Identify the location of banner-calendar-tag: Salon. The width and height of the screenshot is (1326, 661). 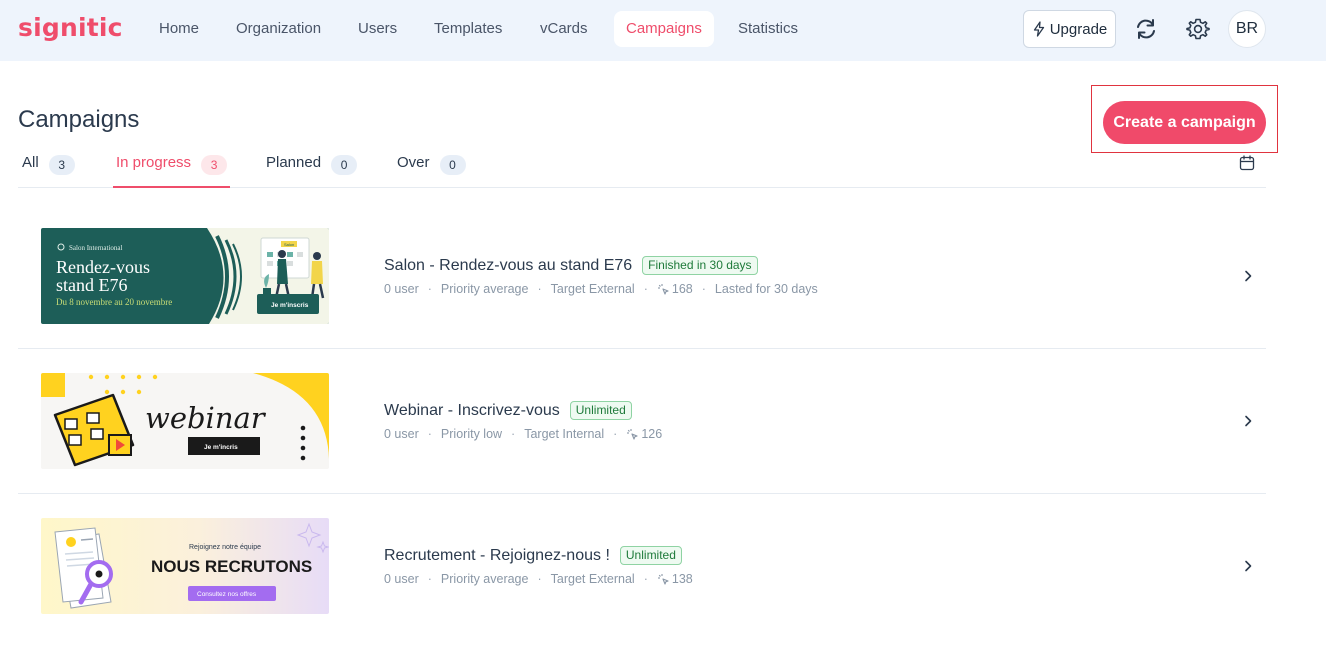
(289, 244).